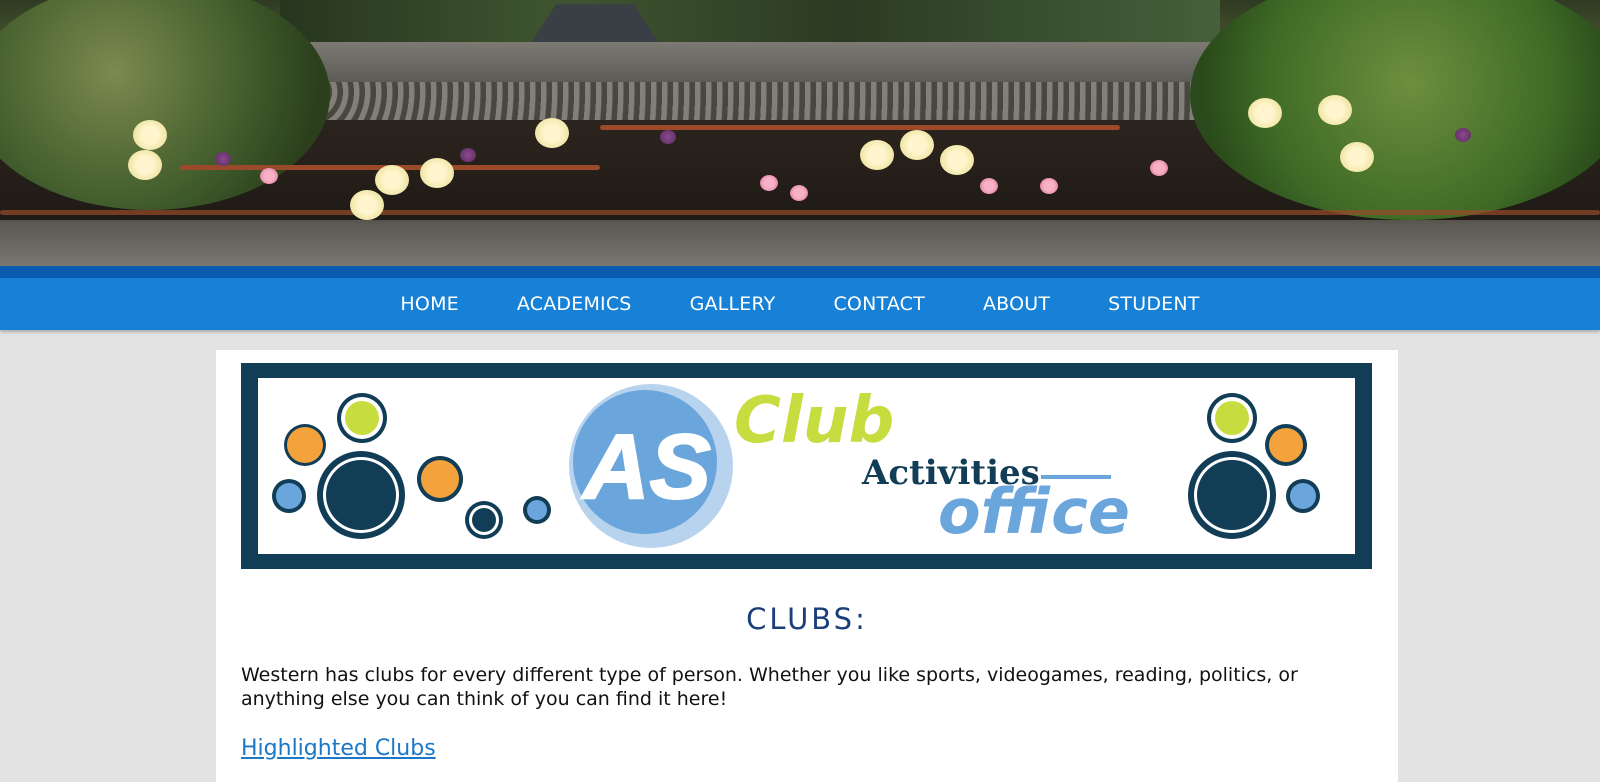  What do you see at coordinates (814, 421) in the screenshot?
I see `banner-word-club: Club` at bounding box center [814, 421].